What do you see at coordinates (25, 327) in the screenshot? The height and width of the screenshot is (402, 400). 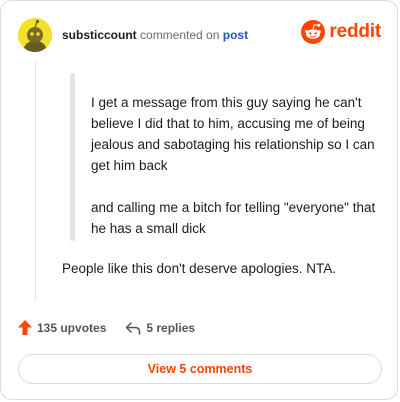 I see `upvote-arrow-icon` at bounding box center [25, 327].